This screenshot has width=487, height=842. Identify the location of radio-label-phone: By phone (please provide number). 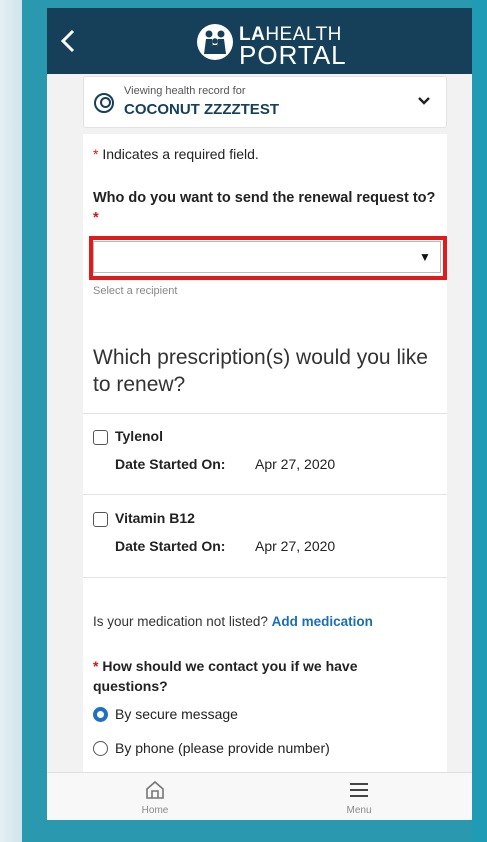
(222, 748).